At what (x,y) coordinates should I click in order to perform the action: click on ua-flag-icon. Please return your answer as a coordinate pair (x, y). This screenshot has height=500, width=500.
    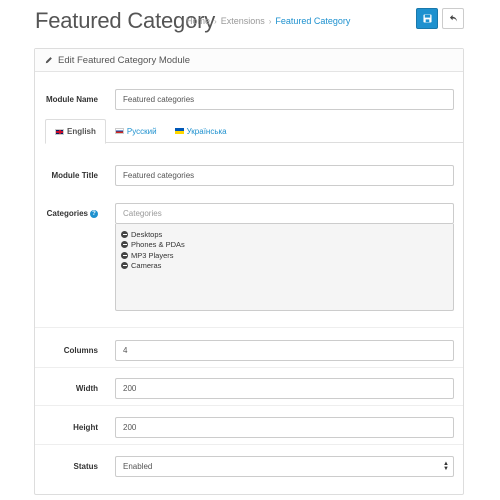
    Looking at the image, I should click on (179, 131).